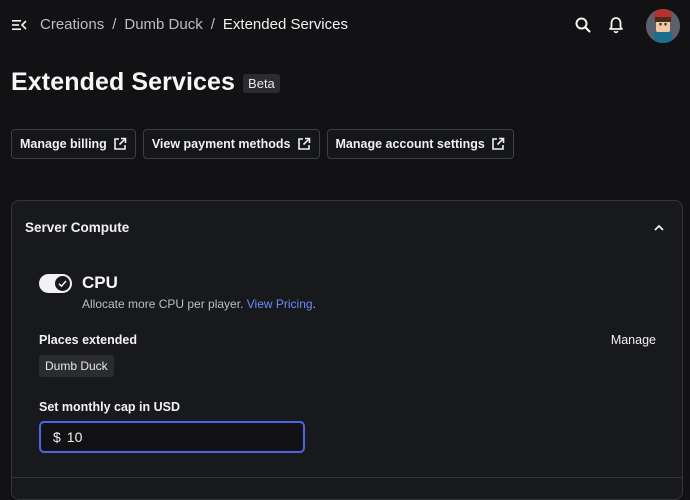  Describe the element at coordinates (410, 144) in the screenshot. I see `manage-account-settings-label: Manage account settings` at that location.